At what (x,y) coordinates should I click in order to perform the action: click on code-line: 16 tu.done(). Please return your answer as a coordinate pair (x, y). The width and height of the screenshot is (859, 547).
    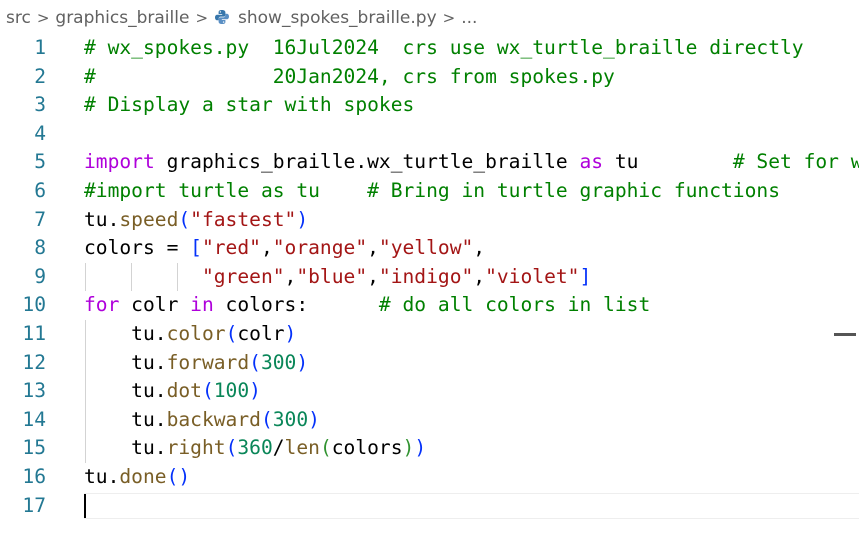
    Looking at the image, I should click on (429, 477).